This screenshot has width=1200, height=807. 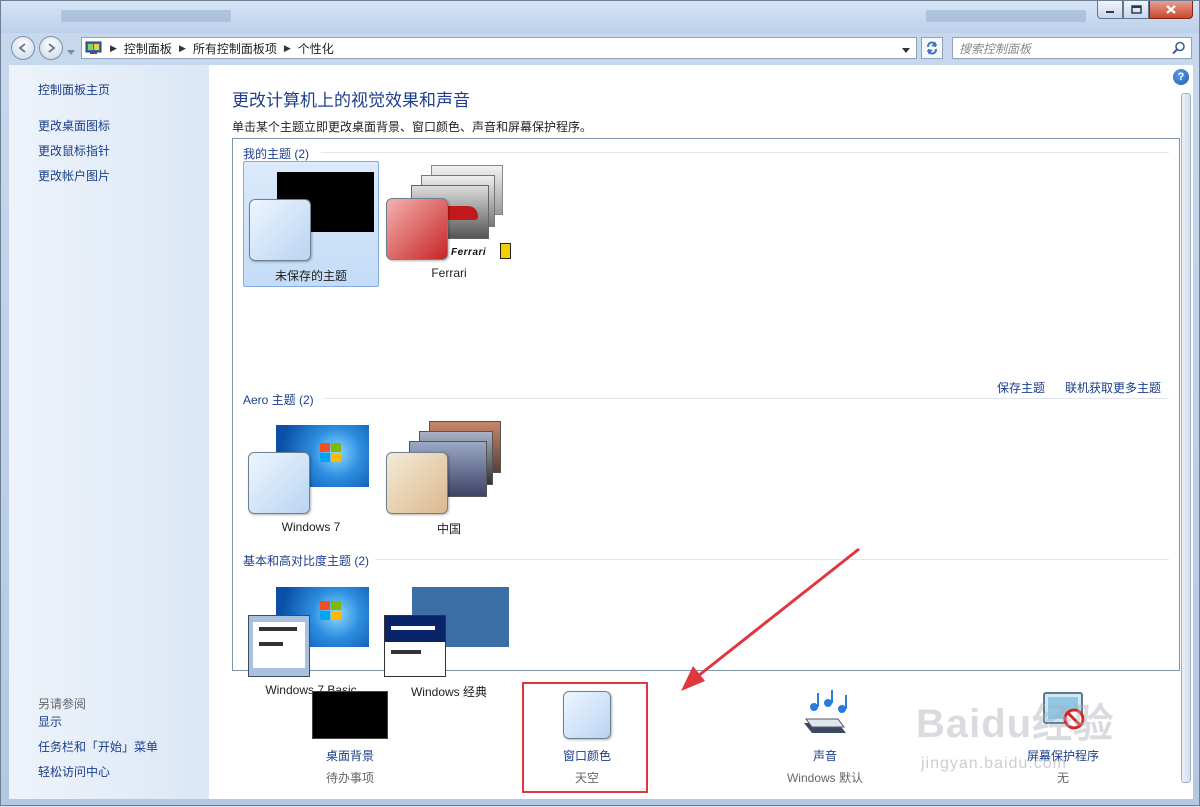 What do you see at coordinates (349, 778) in the screenshot?
I see `desktop-background-value: 待办事项` at bounding box center [349, 778].